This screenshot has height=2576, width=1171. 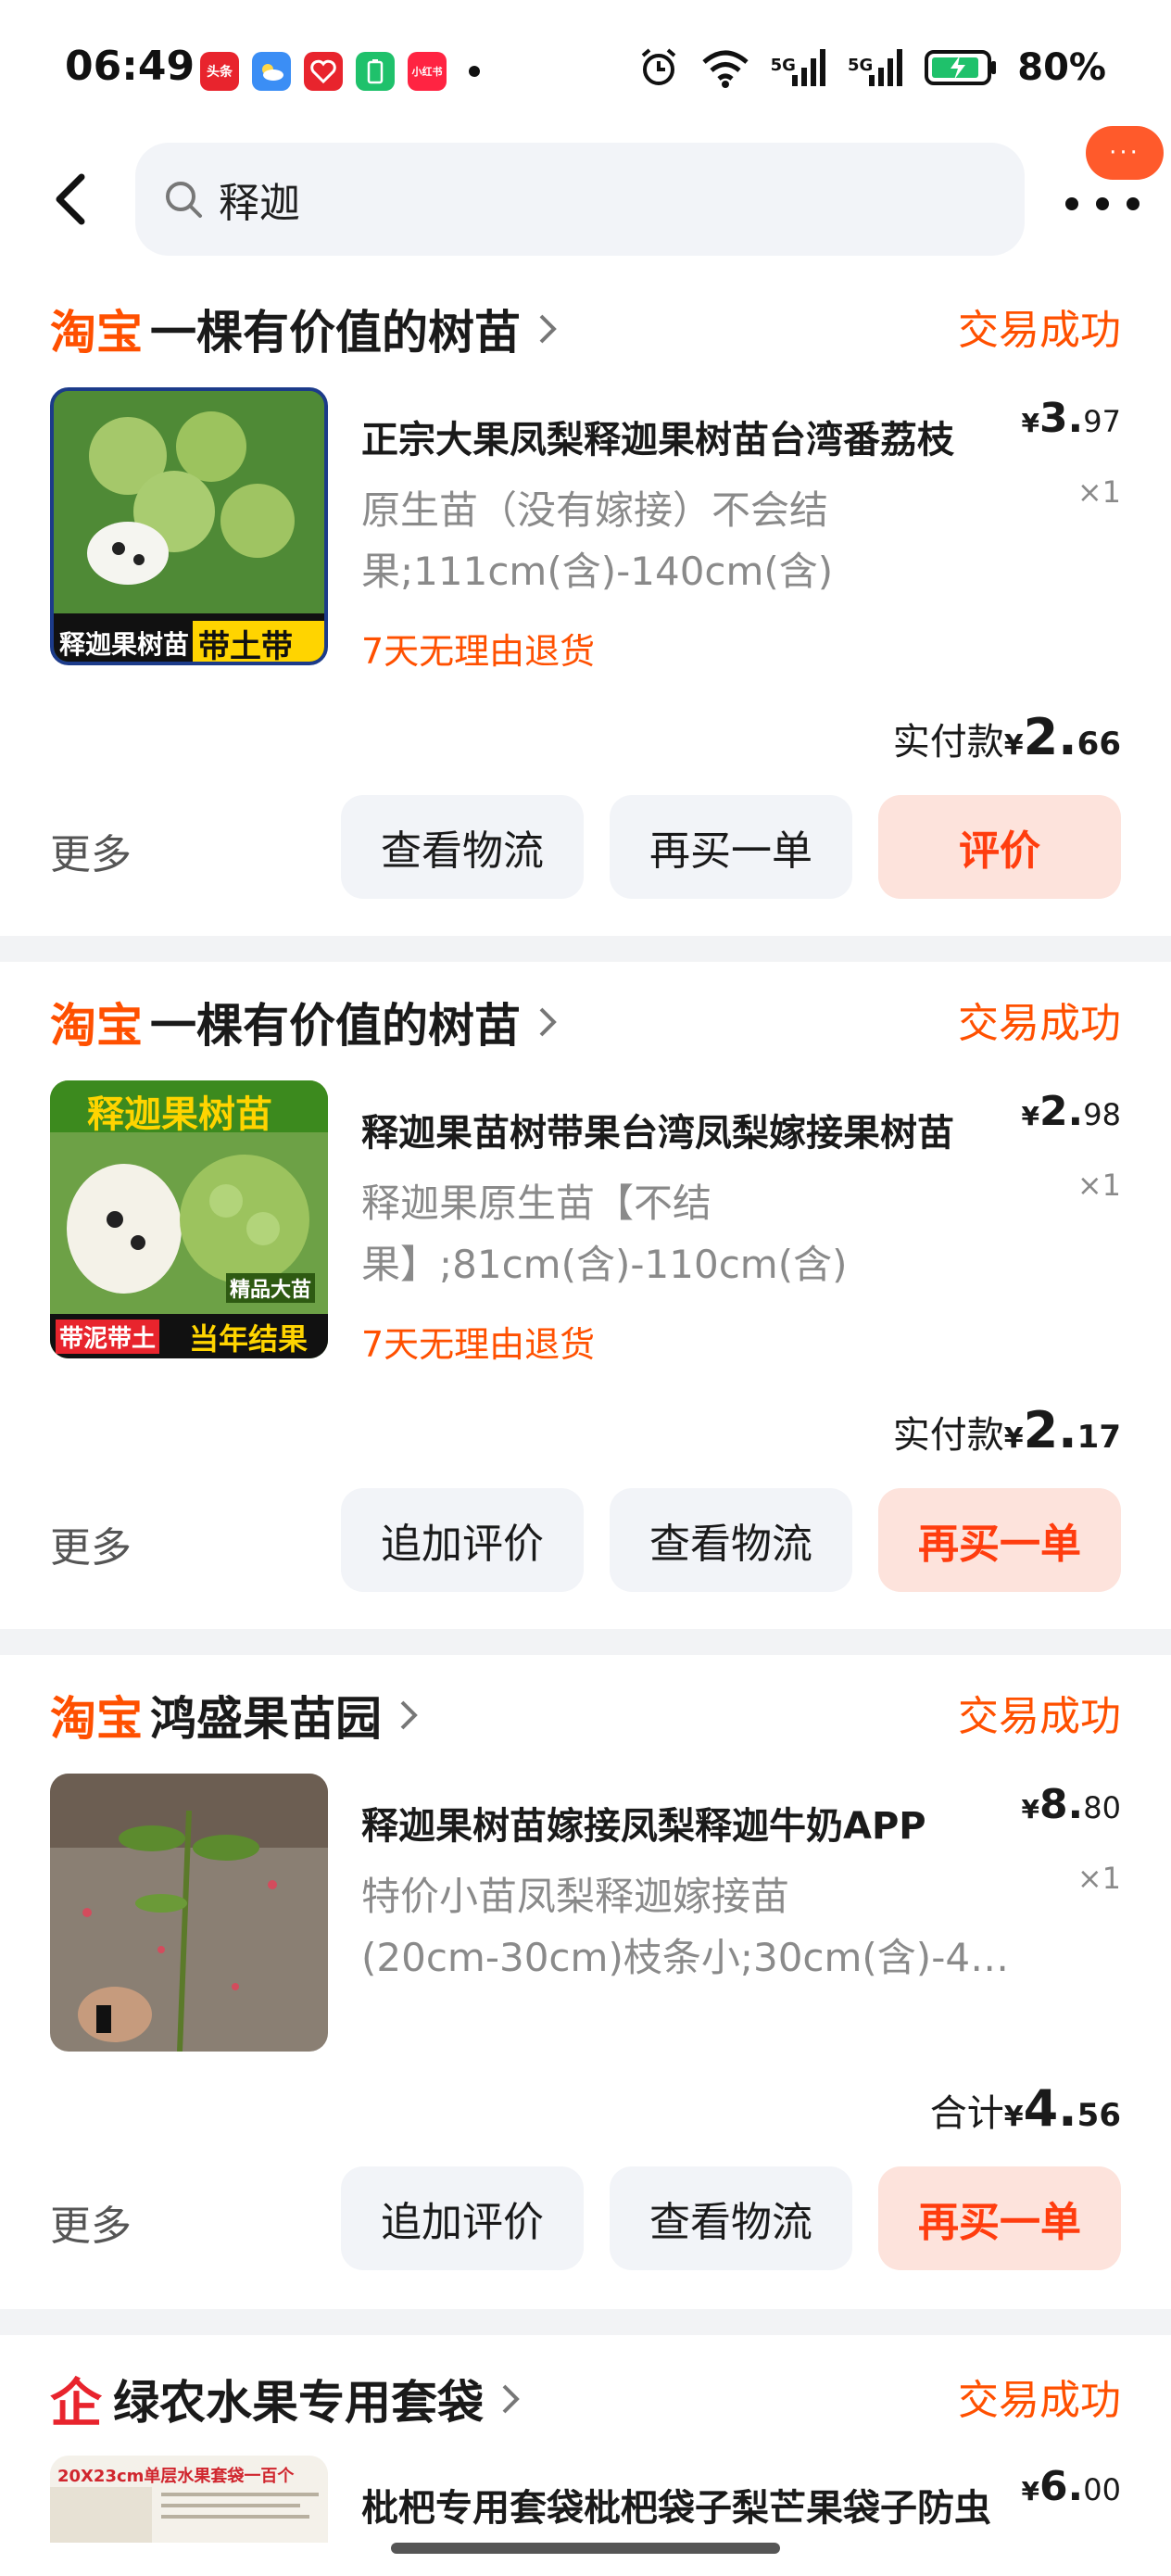 I want to click on product-price: ¥8. 80, so click(x=1071, y=1805).